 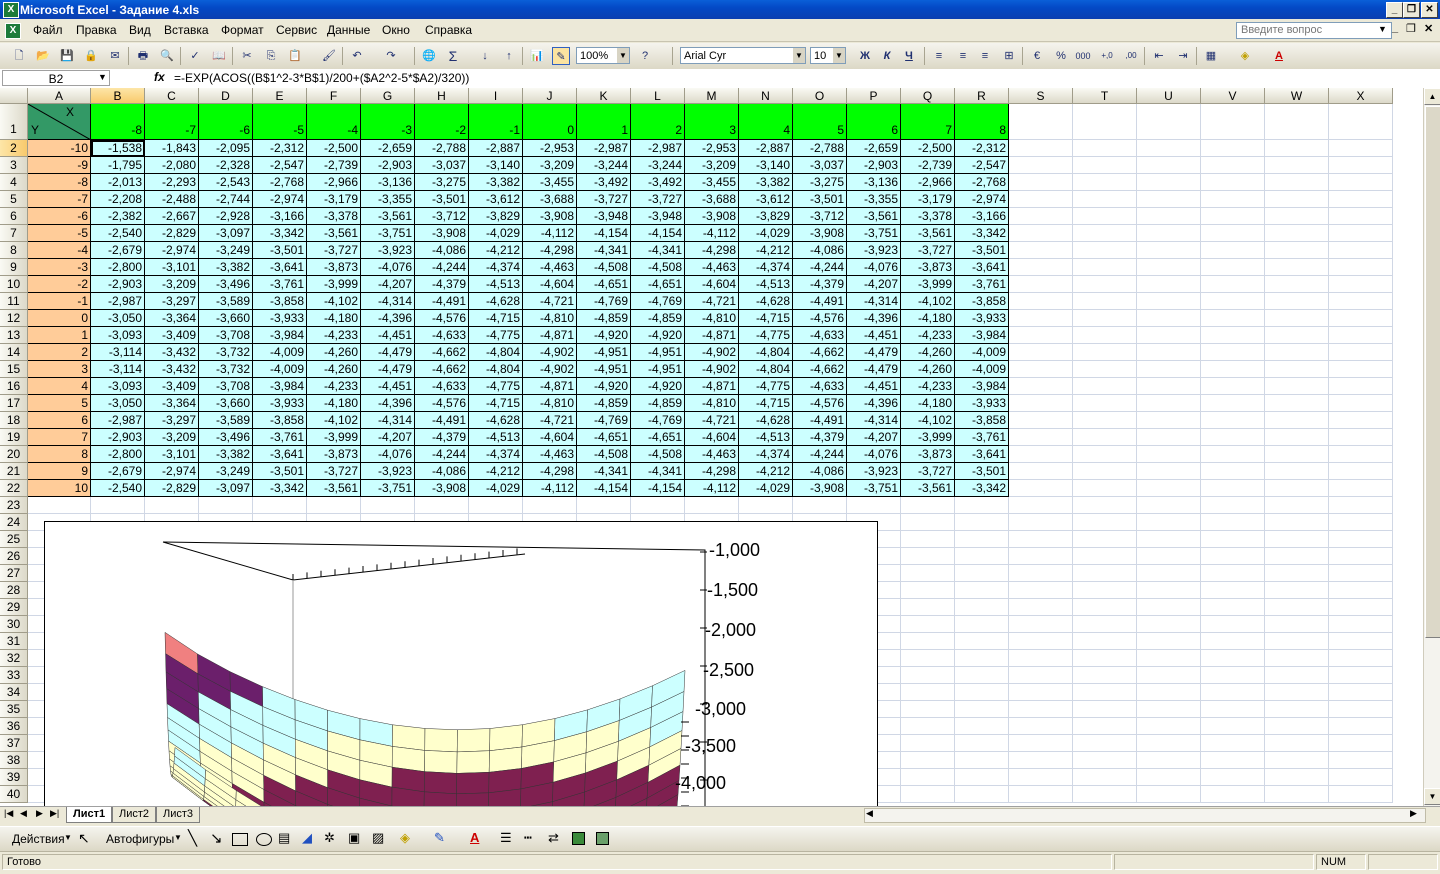 What do you see at coordinates (329, 56) in the screenshot?
I see `format-painter-icon: 🖌` at bounding box center [329, 56].